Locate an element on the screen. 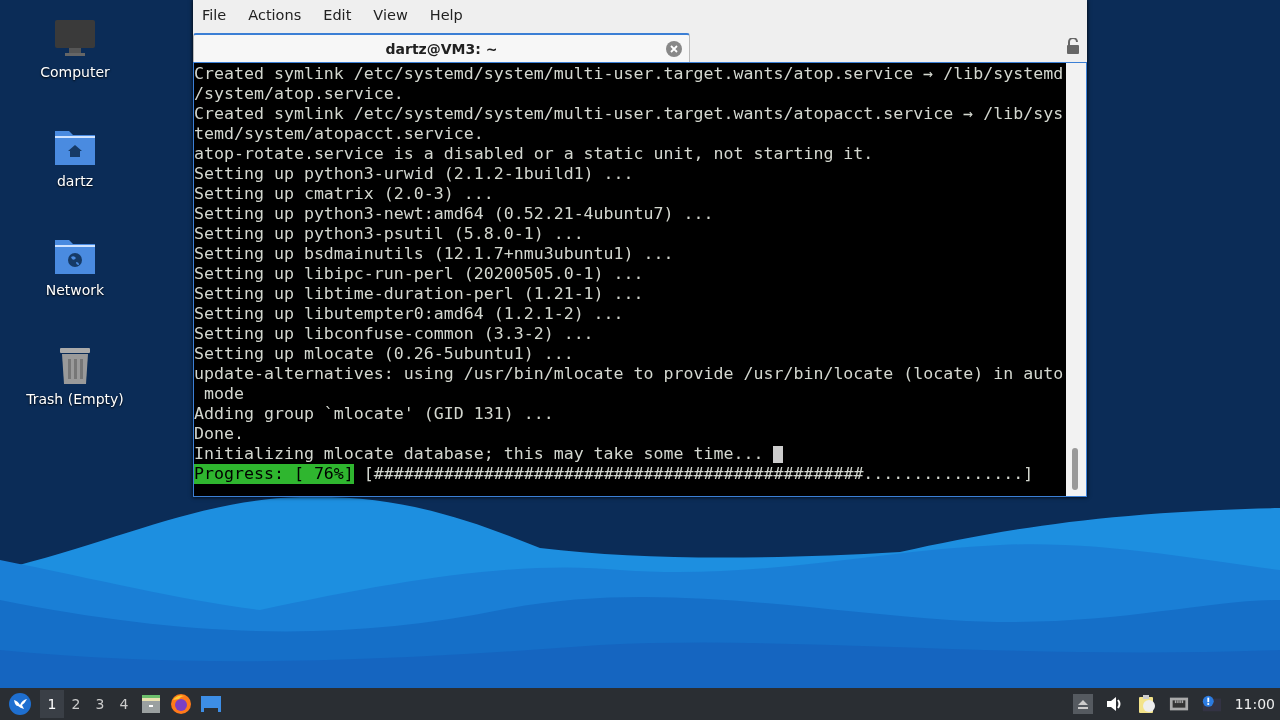 The image size is (1280, 720). scroll-thumb is located at coordinates (1075, 469).